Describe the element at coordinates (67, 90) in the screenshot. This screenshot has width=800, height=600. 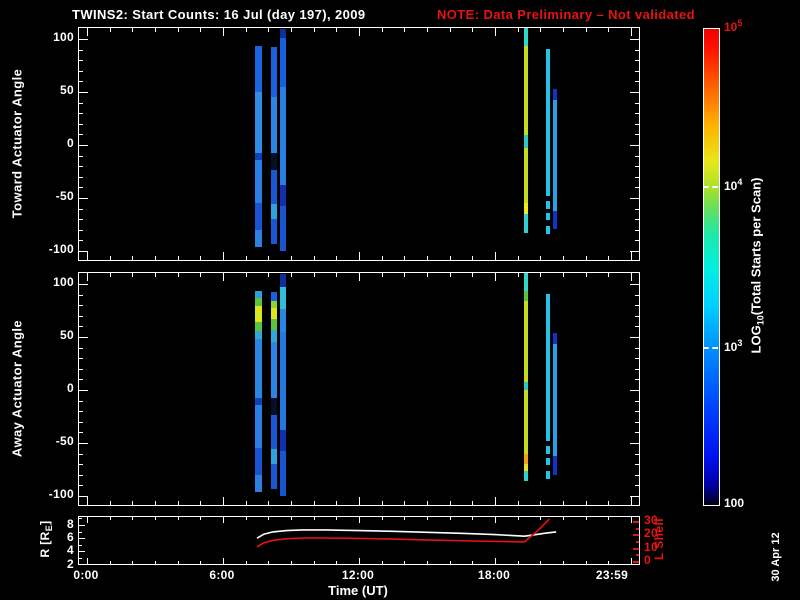
I see `angle-tick-label: 50` at that location.